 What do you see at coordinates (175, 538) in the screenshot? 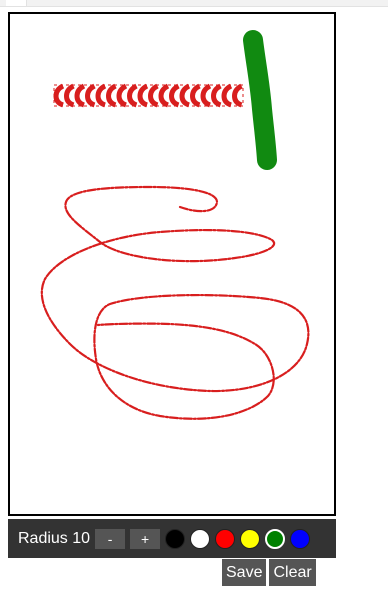
I see `color-swatch-black` at bounding box center [175, 538].